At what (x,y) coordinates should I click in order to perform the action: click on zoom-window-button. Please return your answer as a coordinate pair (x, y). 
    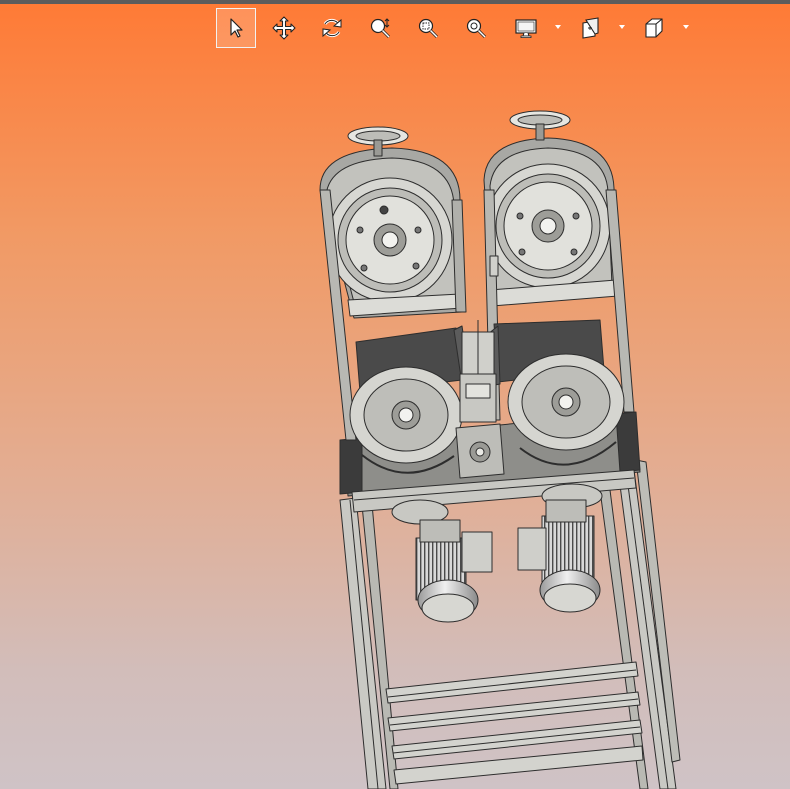
    Looking at the image, I should click on (428, 28).